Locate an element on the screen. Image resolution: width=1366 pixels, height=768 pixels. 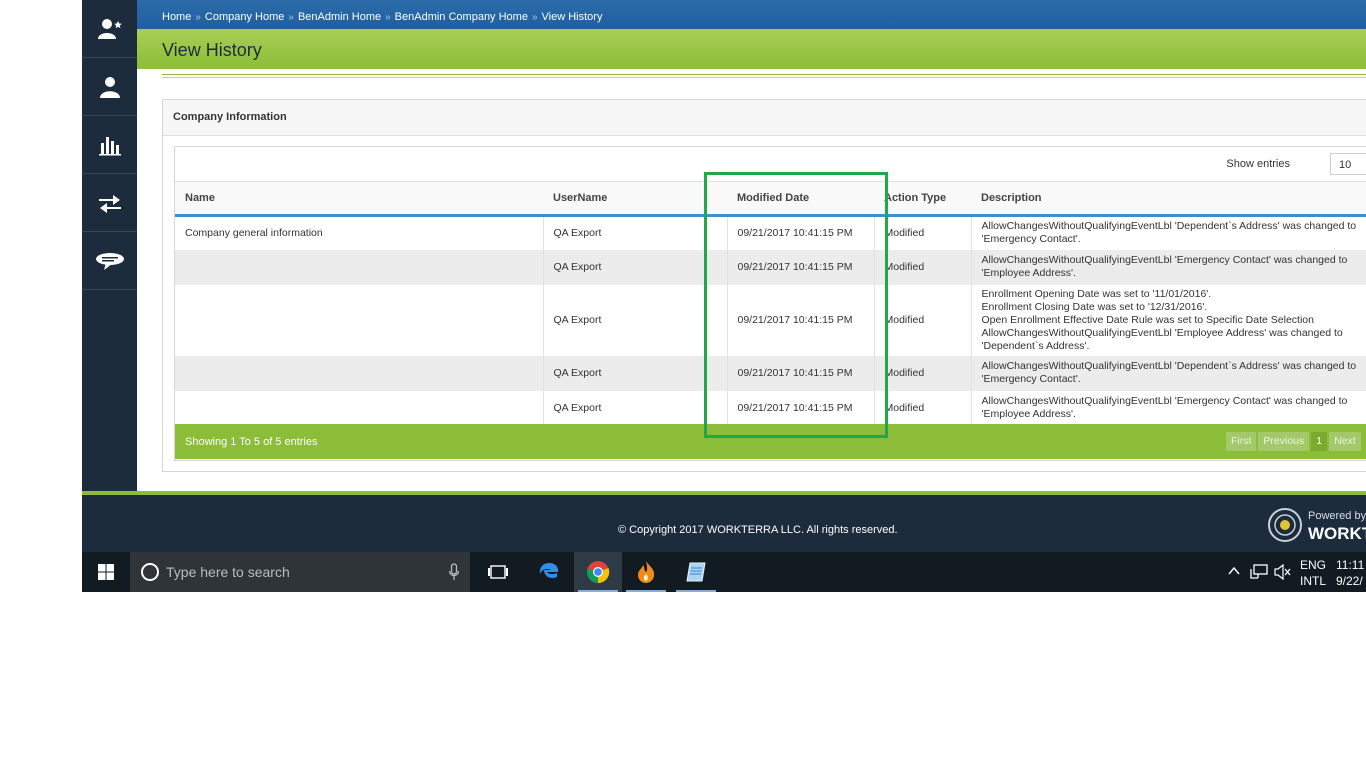
clock-time: 11:11 is located at coordinates (1350, 565).